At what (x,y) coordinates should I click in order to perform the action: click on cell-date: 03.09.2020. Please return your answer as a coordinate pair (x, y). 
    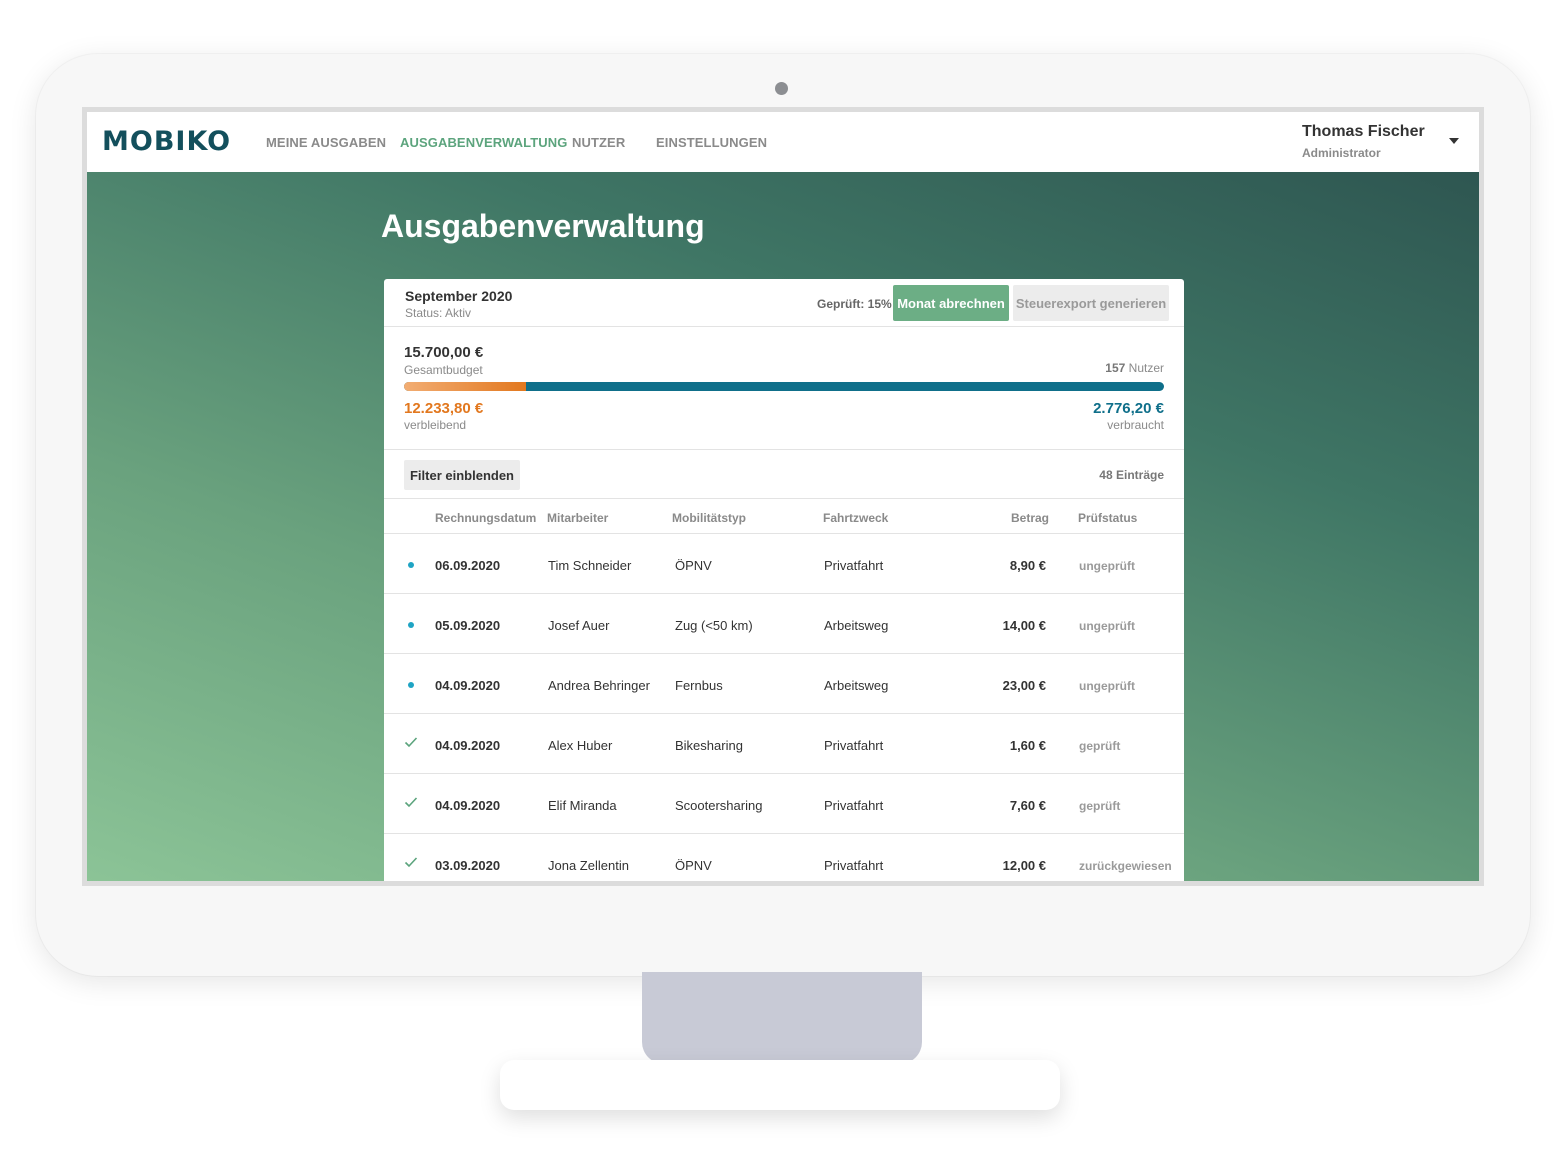
    Looking at the image, I should click on (468, 865).